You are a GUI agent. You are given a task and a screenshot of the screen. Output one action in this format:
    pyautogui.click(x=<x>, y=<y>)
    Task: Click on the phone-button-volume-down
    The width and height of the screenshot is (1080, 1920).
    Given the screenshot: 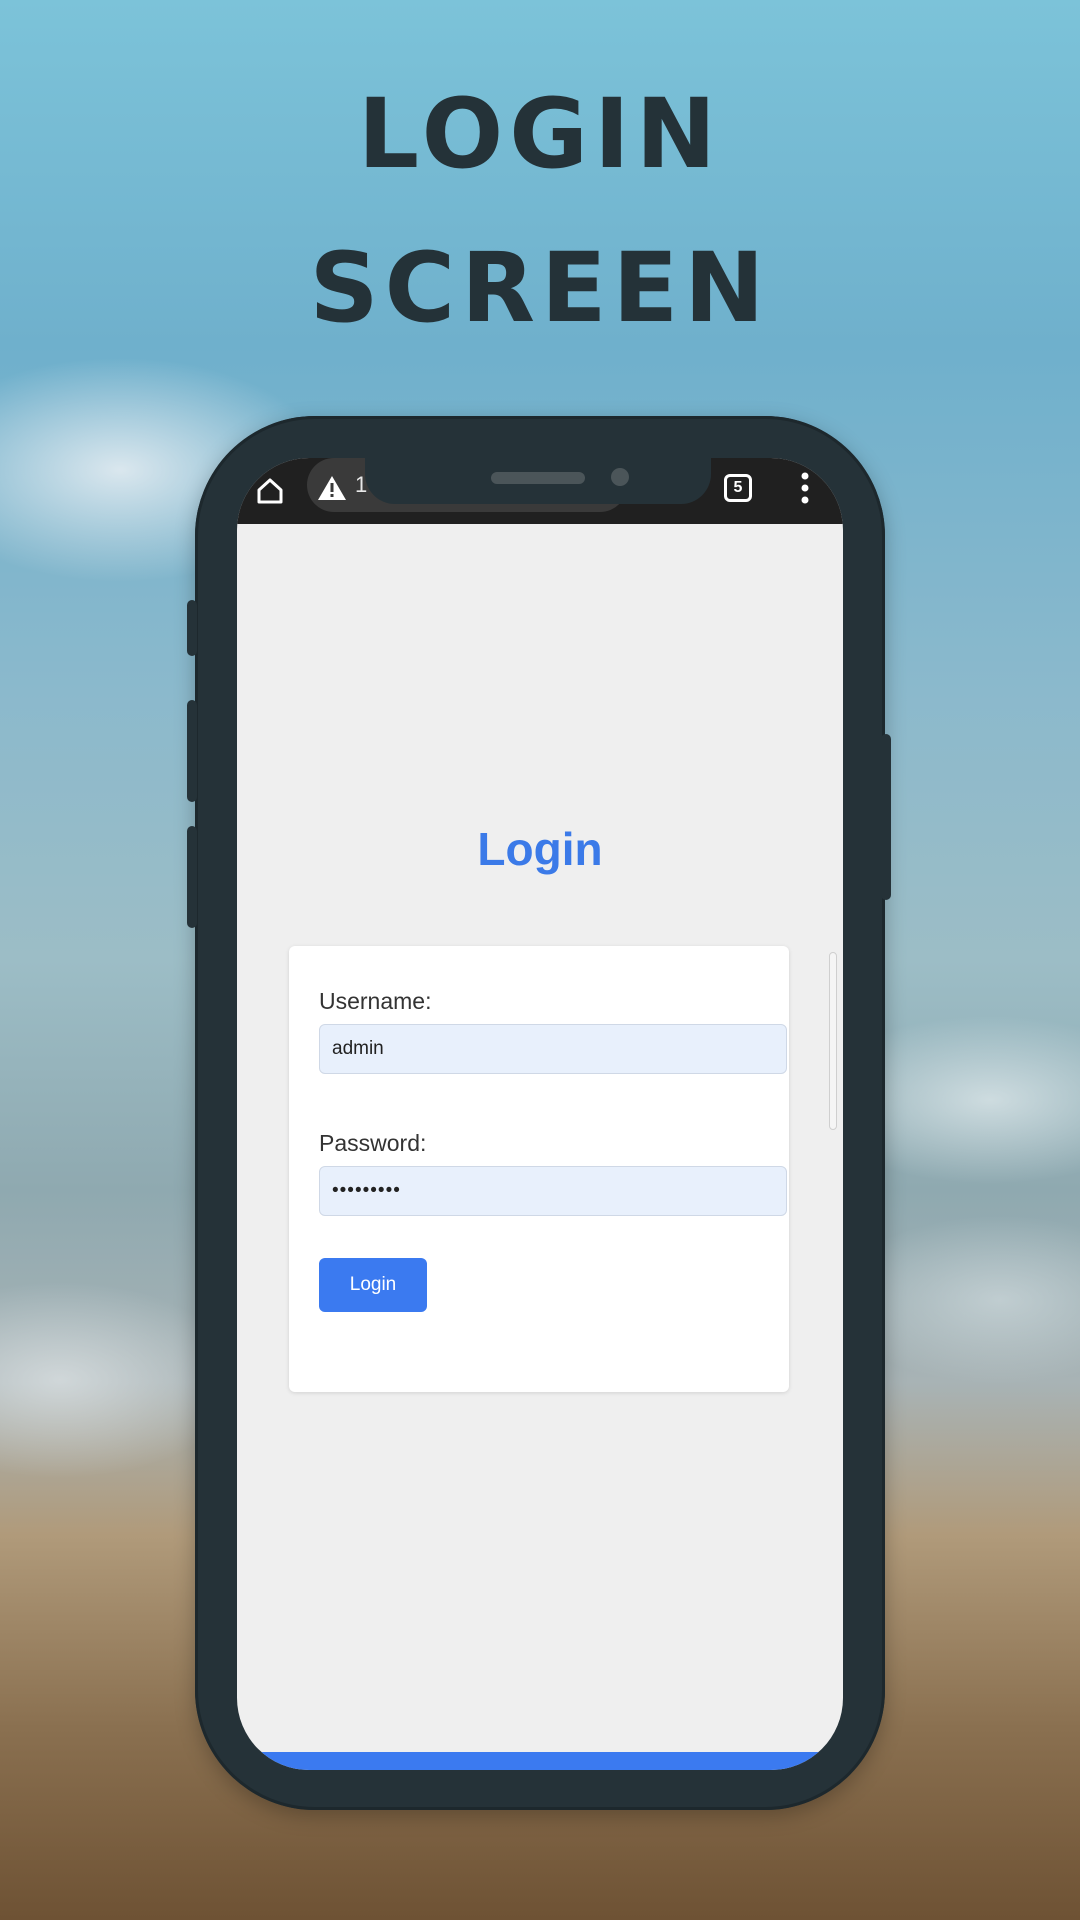 What is the action you would take?
    pyautogui.click(x=192, y=877)
    